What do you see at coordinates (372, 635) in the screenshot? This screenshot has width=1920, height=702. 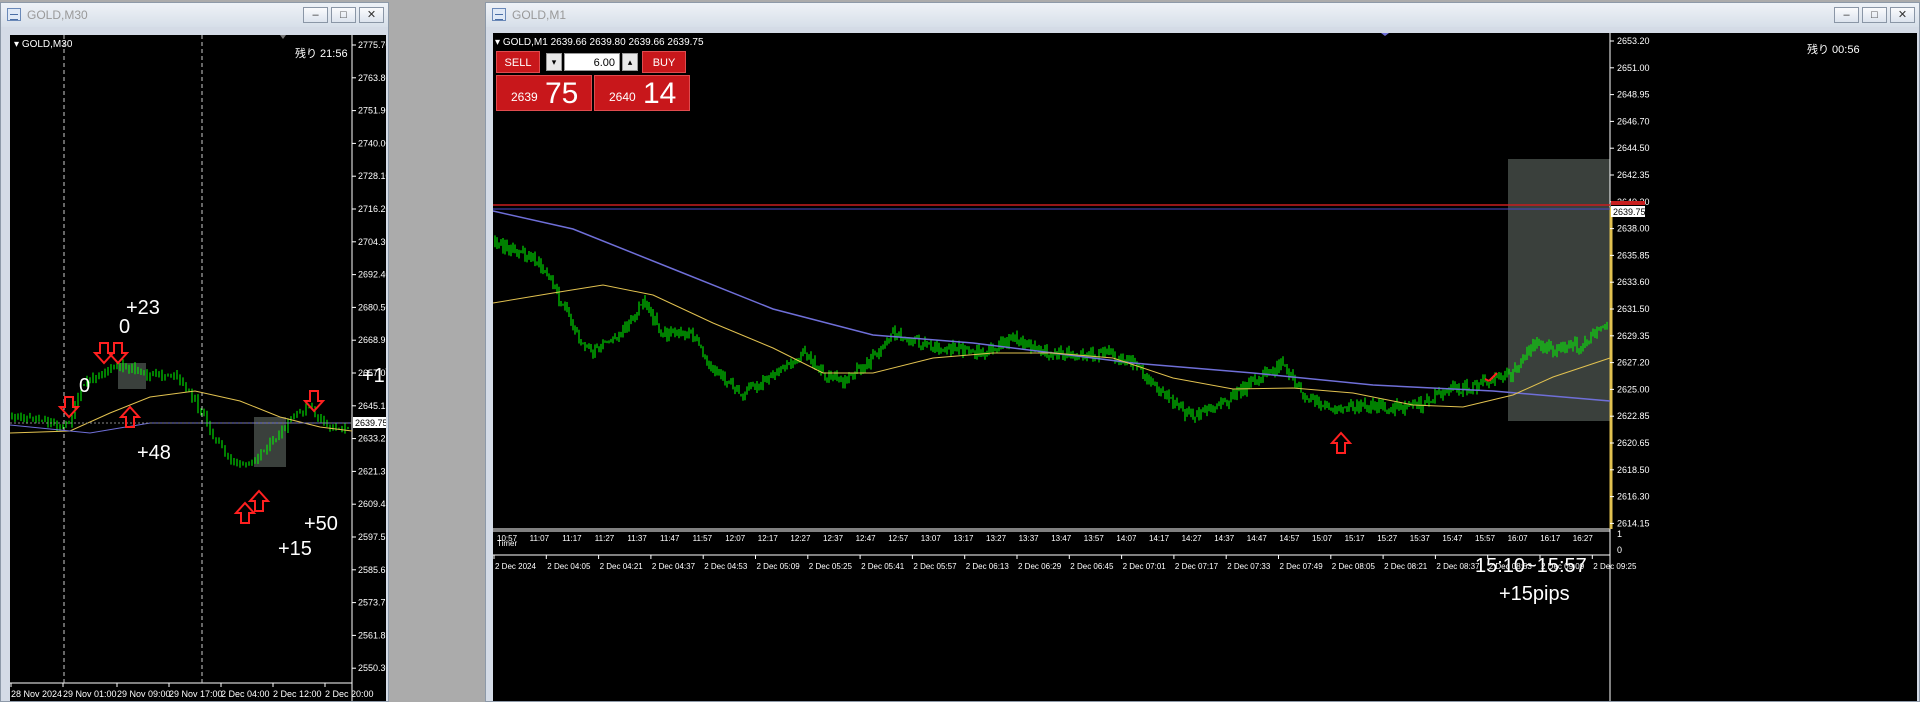 I see `y-tick-label: 2561.85` at bounding box center [372, 635].